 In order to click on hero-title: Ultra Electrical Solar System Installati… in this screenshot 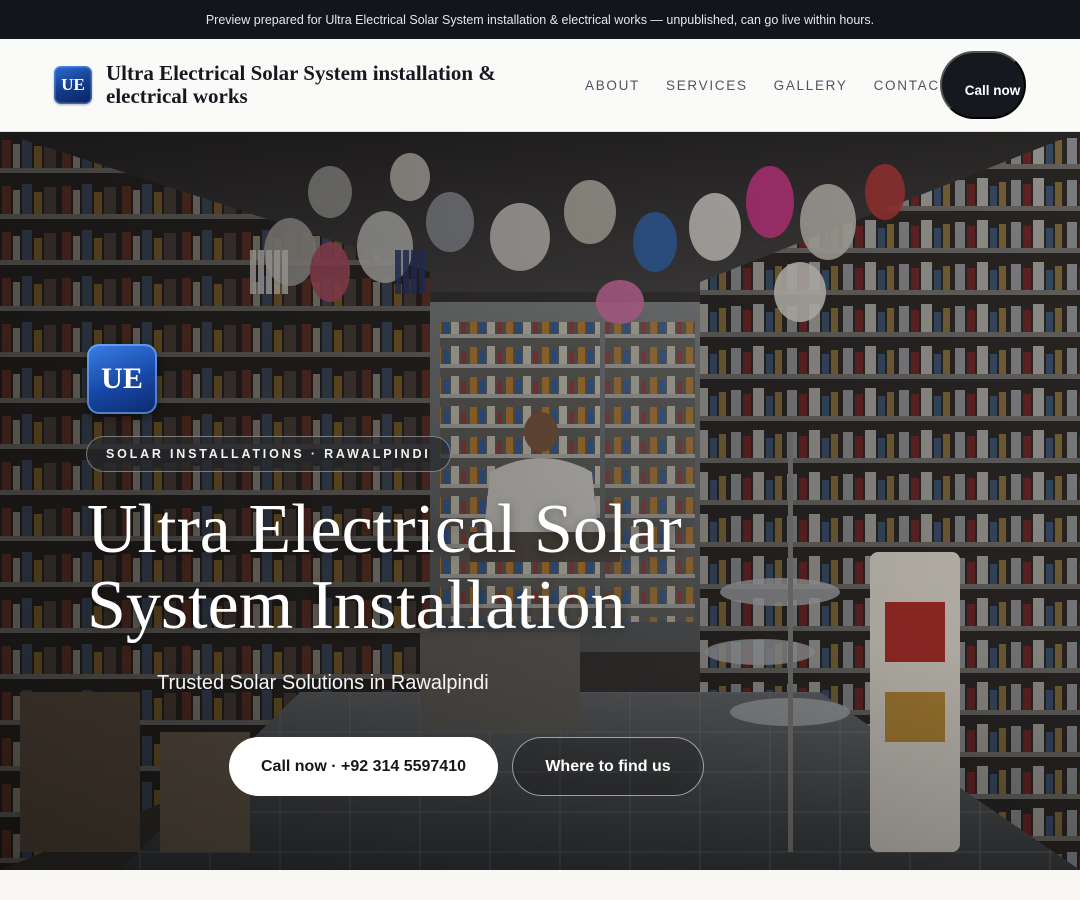, I will do `click(384, 567)`.